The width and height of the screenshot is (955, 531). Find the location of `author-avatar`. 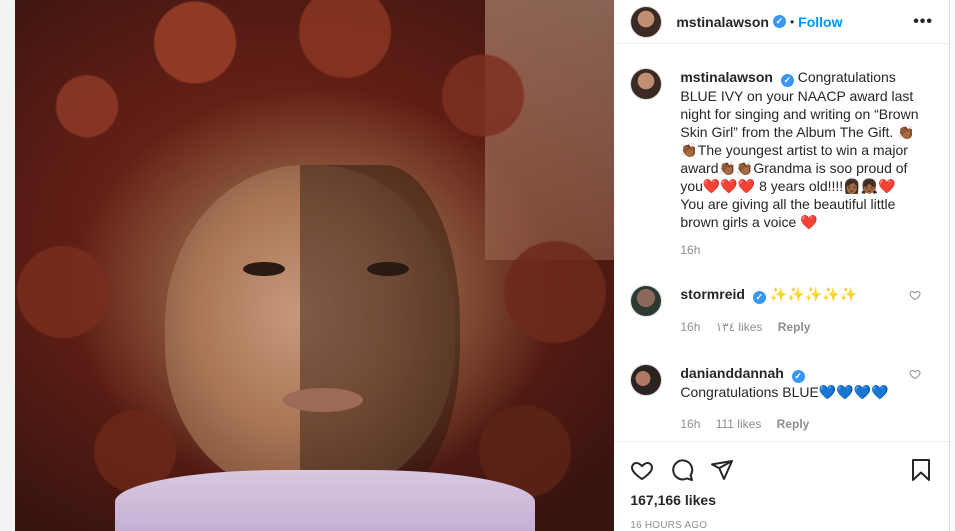

author-avatar is located at coordinates (646, 21).